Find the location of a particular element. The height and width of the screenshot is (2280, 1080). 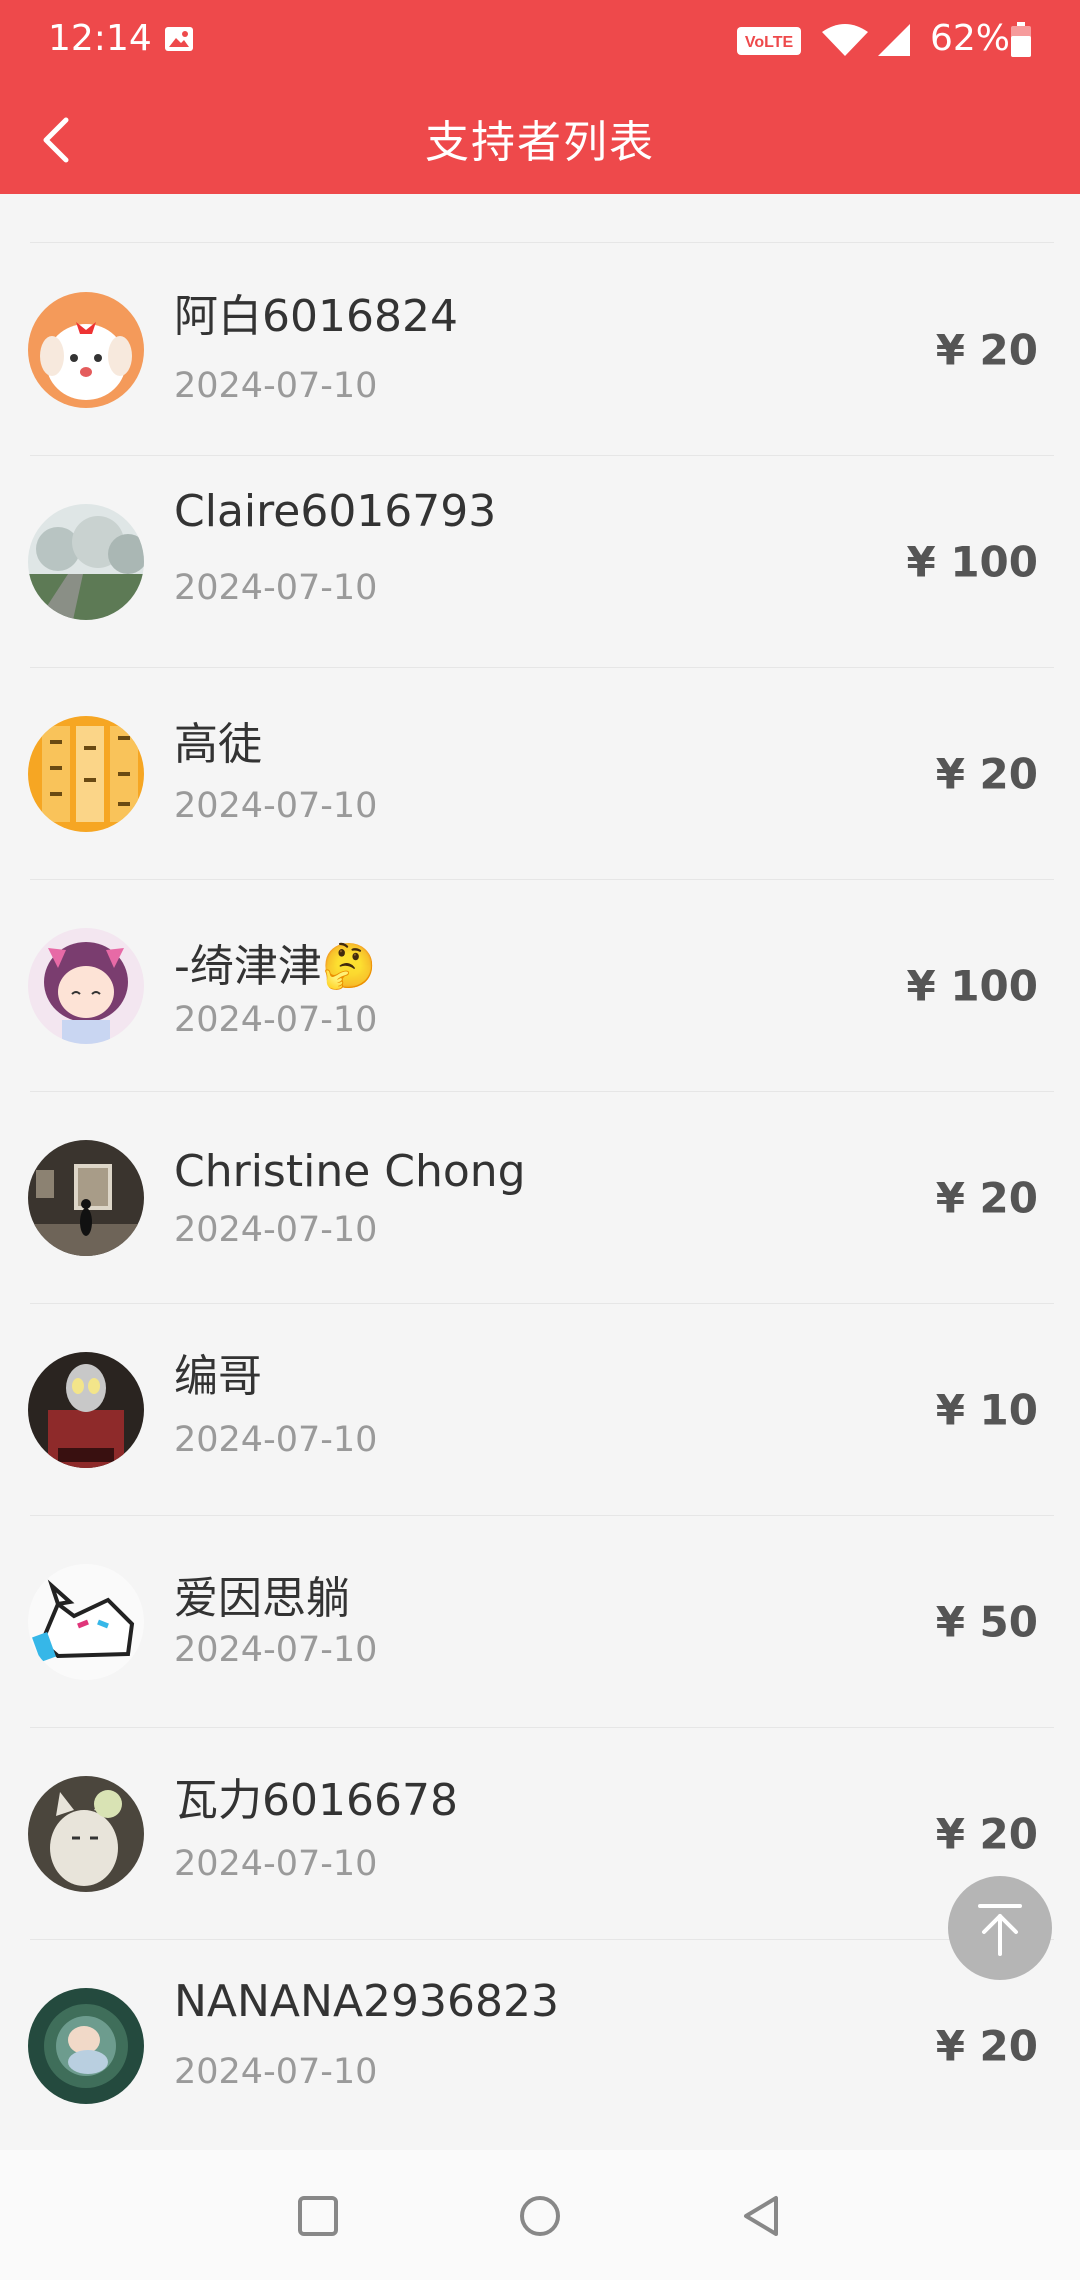

cat-flower-avatar-icon is located at coordinates (86, 1834).